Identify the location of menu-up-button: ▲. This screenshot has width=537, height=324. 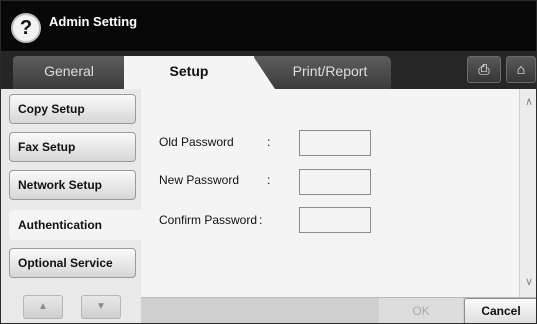
(43, 307).